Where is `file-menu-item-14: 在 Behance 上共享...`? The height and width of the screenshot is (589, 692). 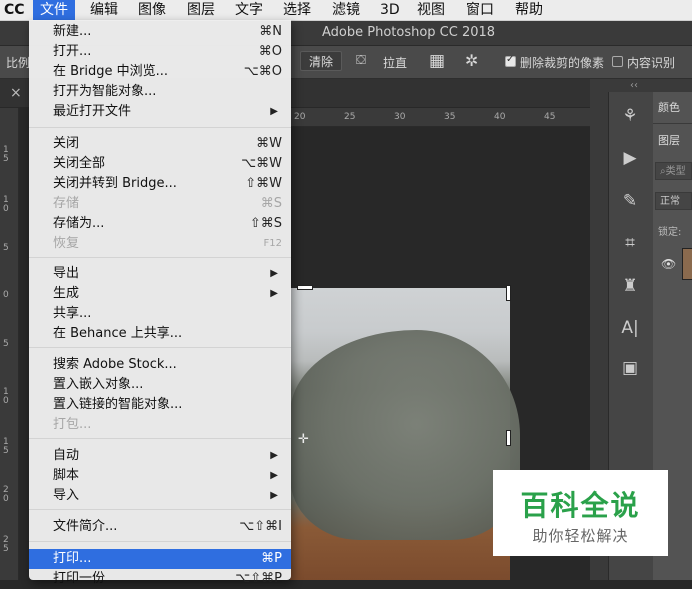
file-menu-item-14: 在 Behance 上共享... is located at coordinates (160, 334).